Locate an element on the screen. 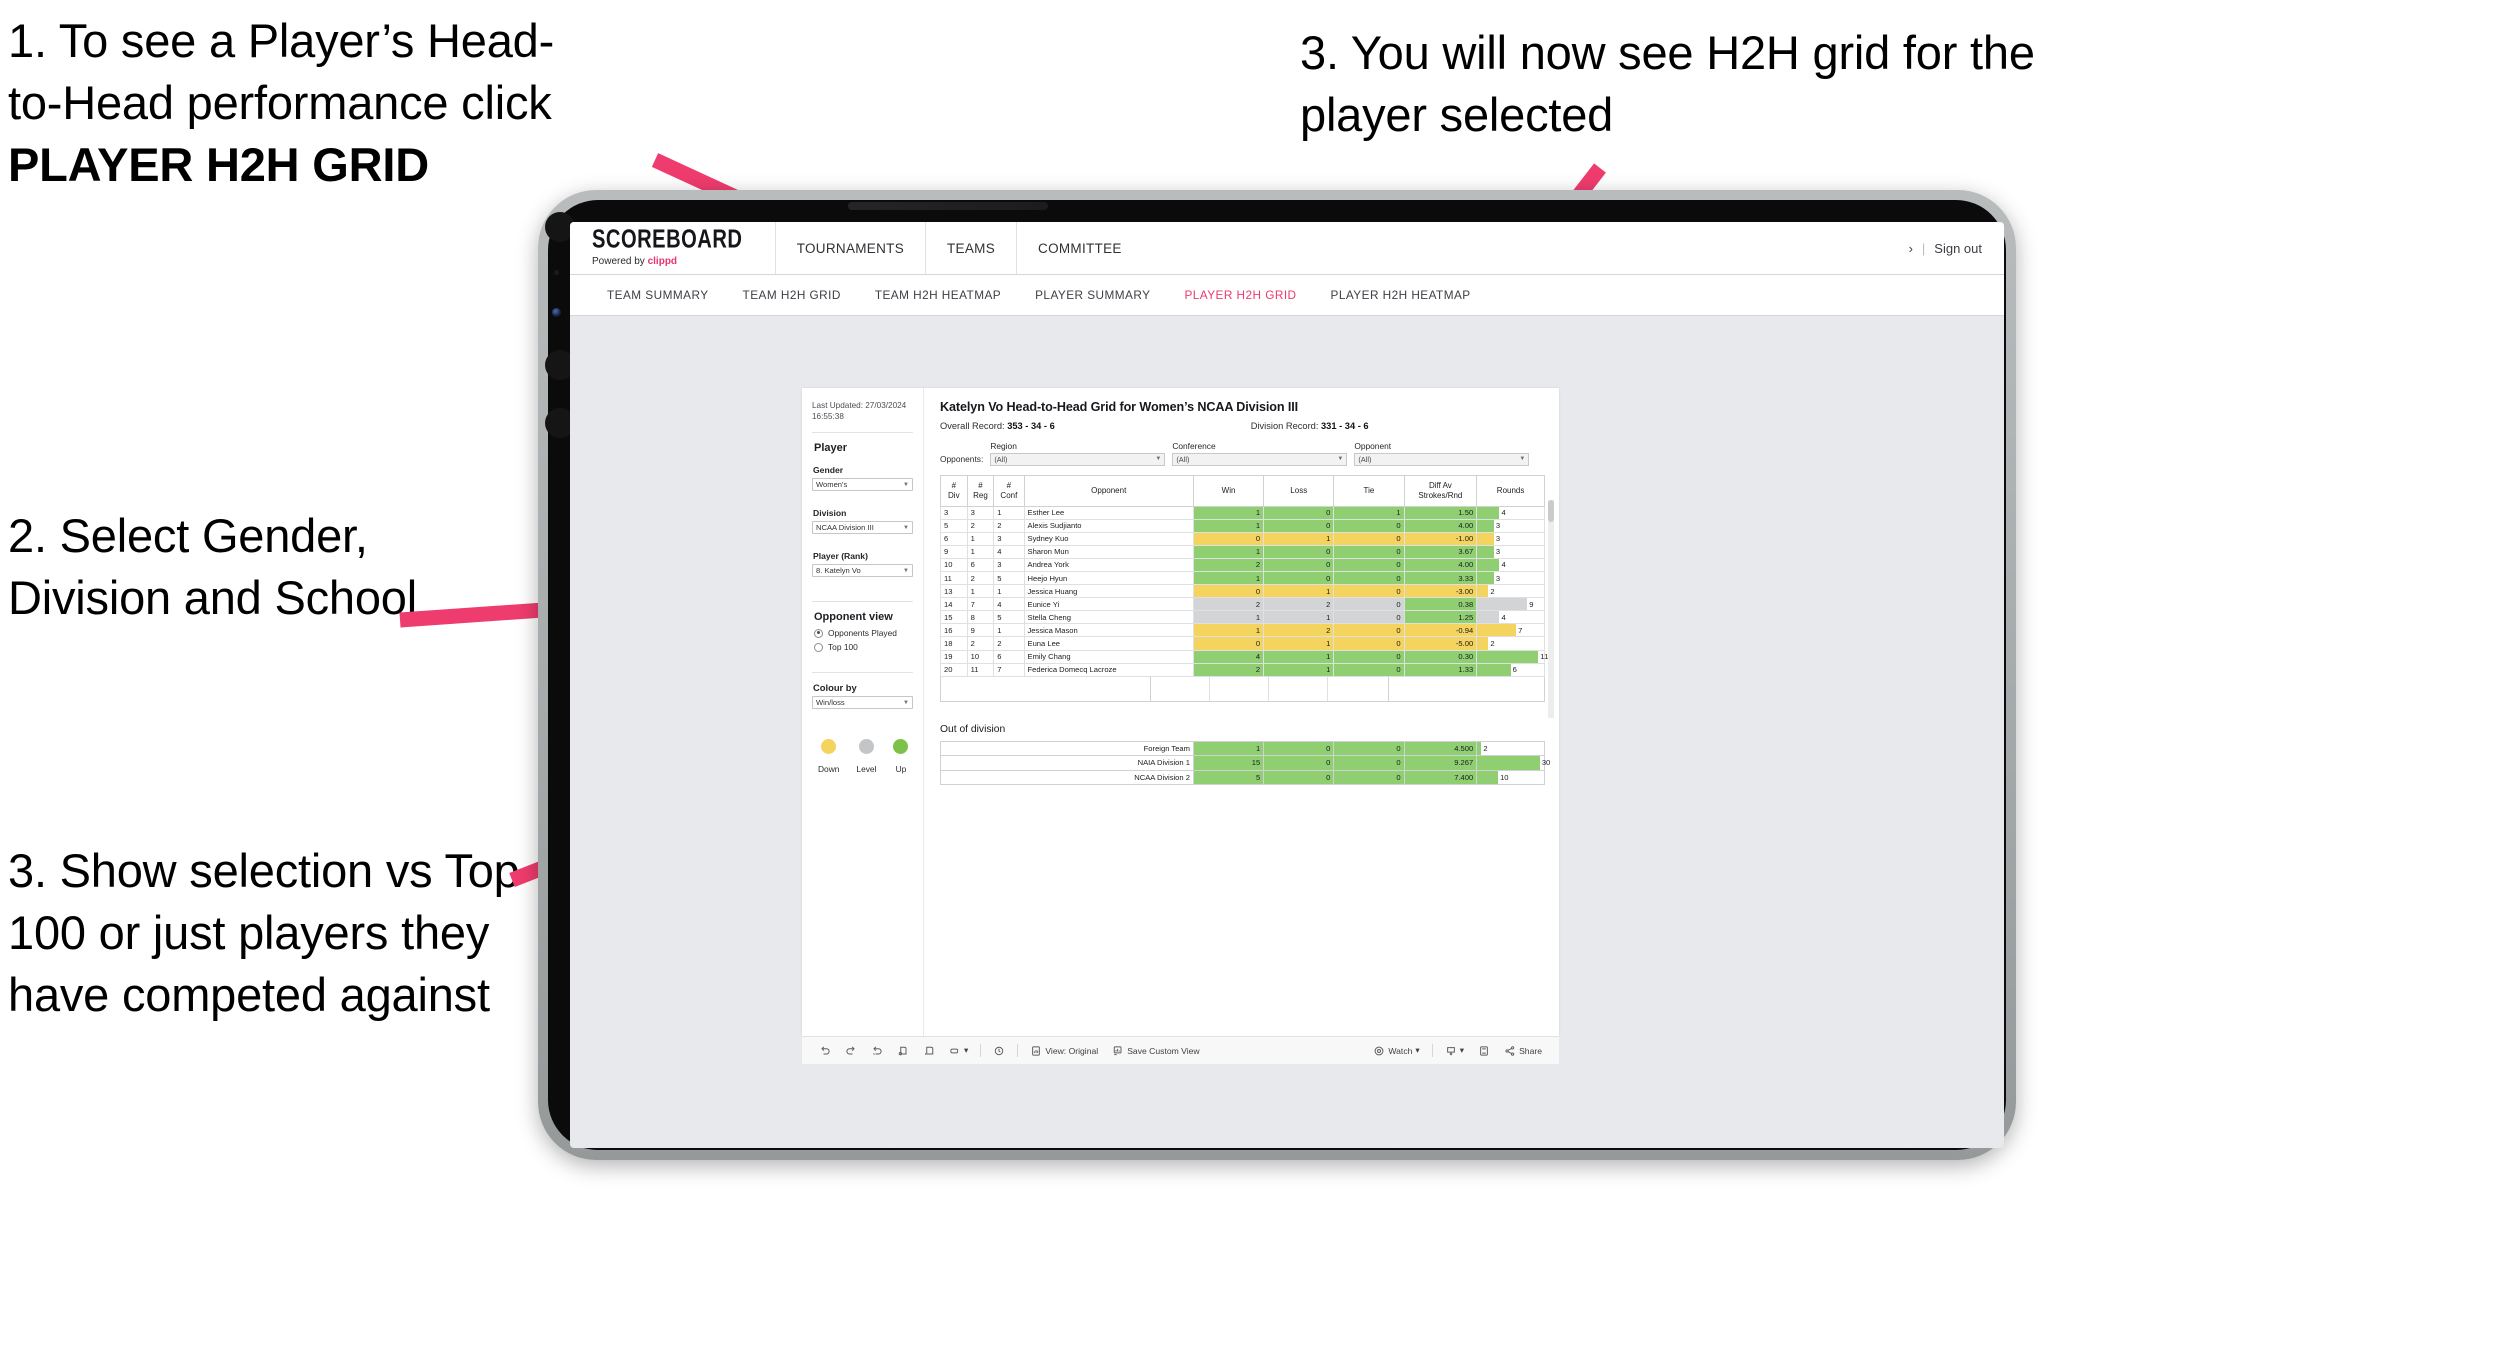 Image resolution: width=2512 pixels, height=1352 pixels. cell-win: 4 is located at coordinates (1228, 656).